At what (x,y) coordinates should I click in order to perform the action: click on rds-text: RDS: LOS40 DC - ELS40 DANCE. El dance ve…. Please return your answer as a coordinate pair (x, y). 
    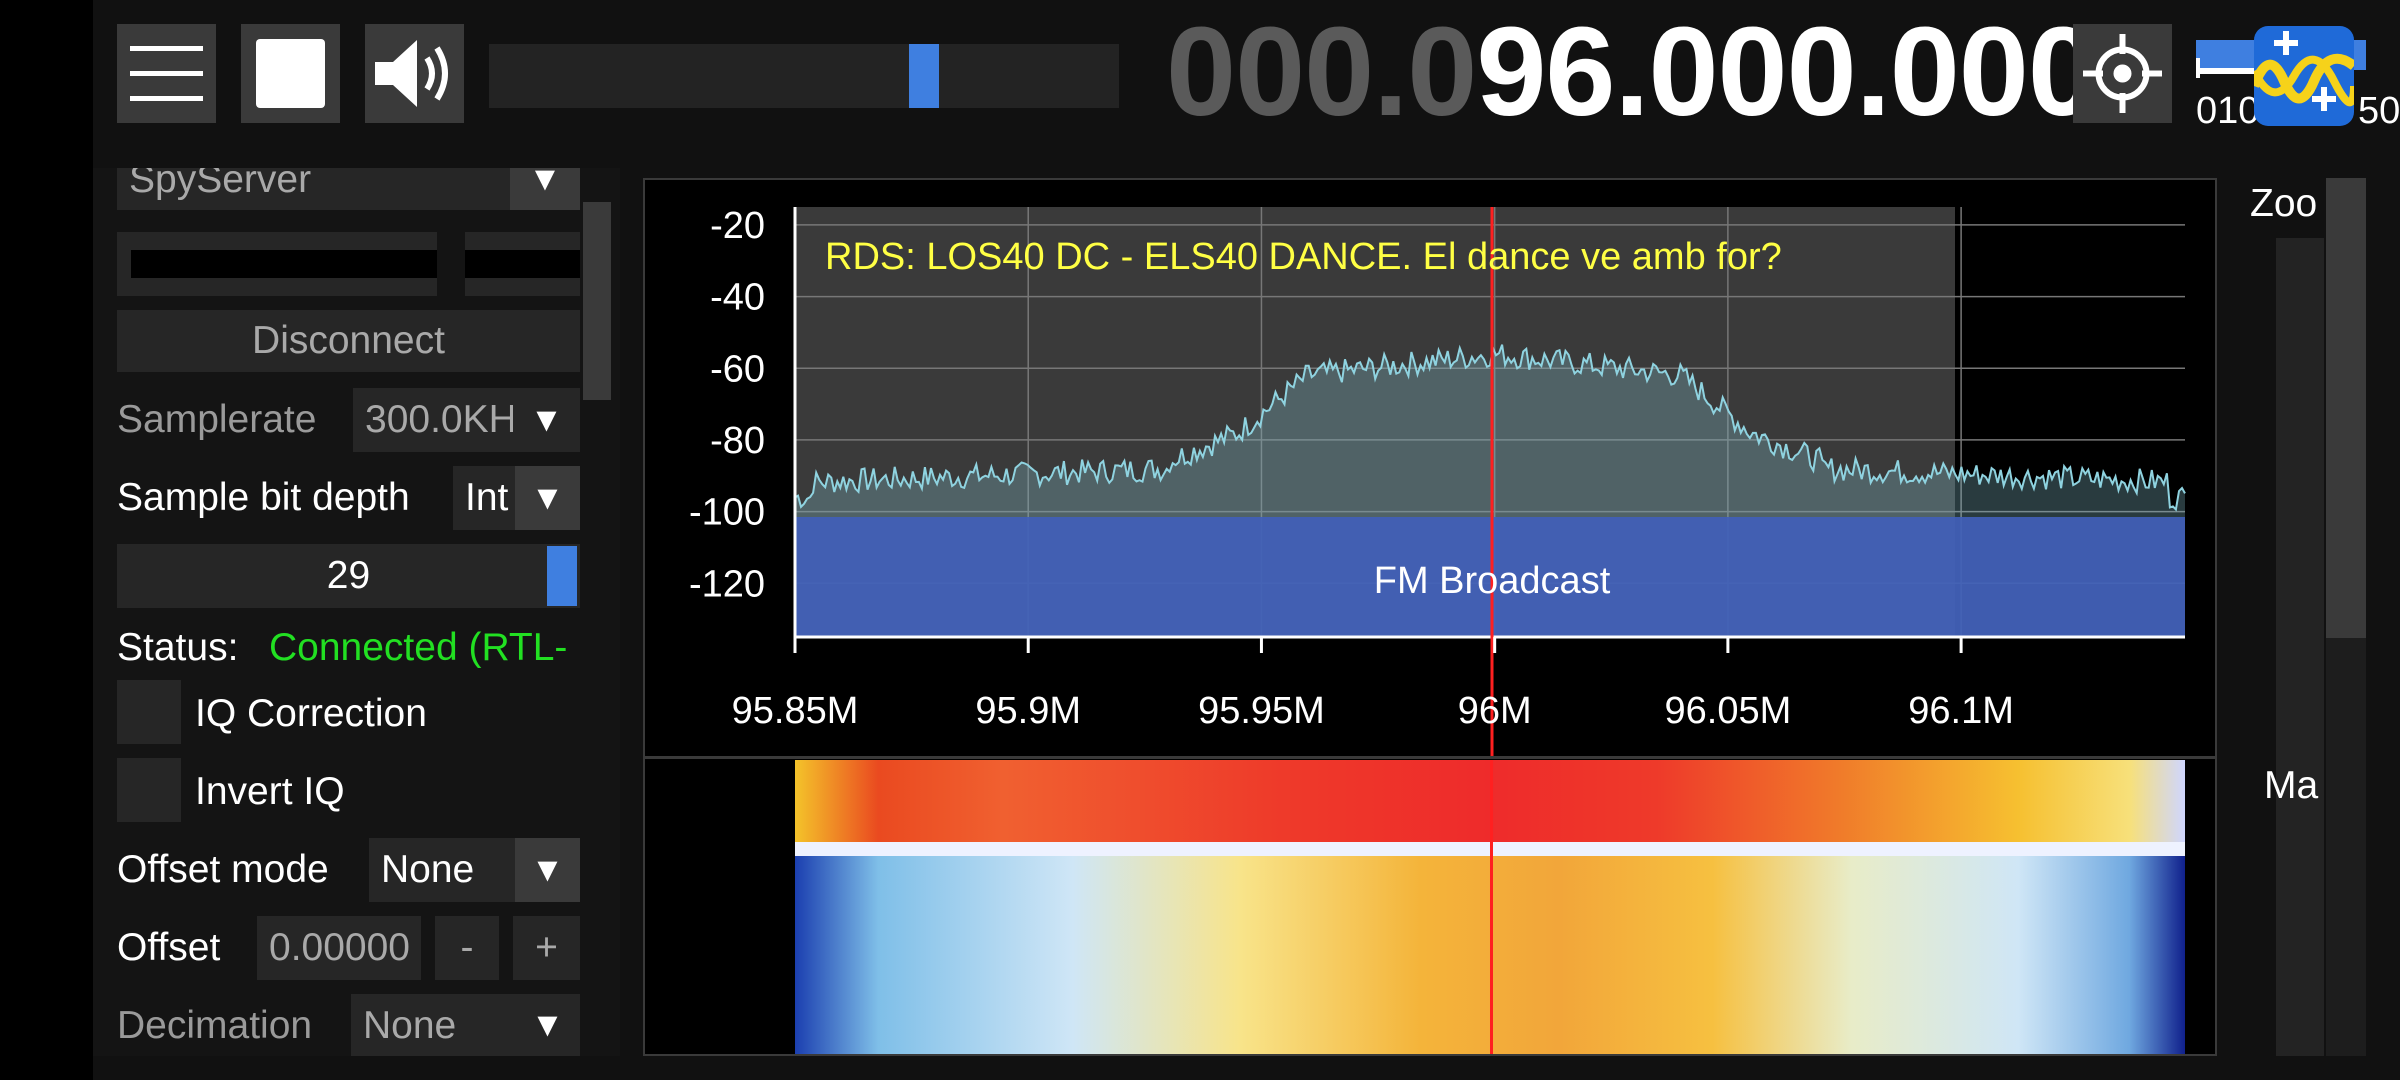
    Looking at the image, I should click on (1303, 257).